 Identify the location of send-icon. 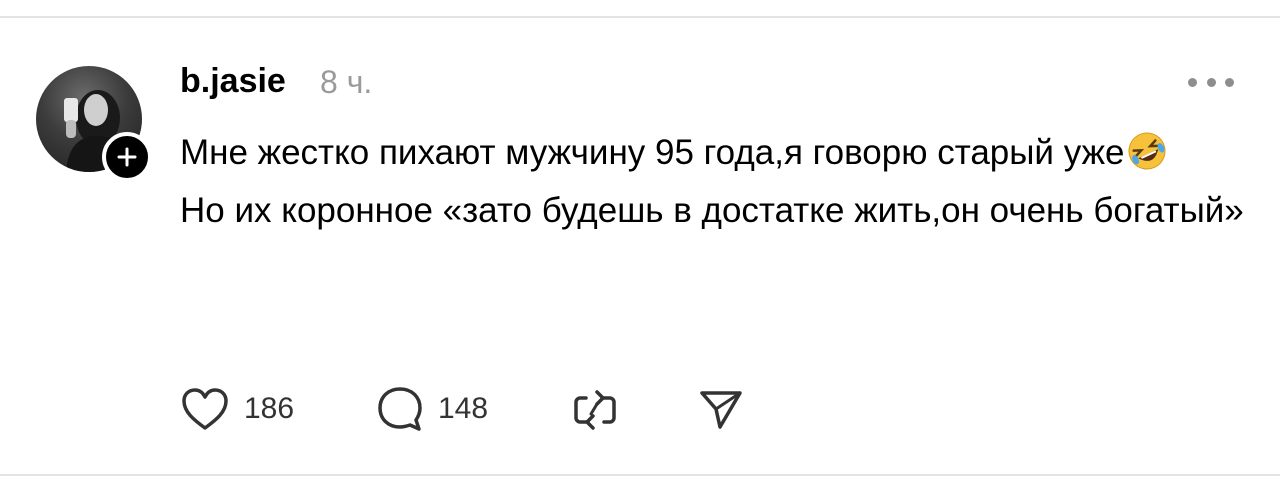
(721, 410).